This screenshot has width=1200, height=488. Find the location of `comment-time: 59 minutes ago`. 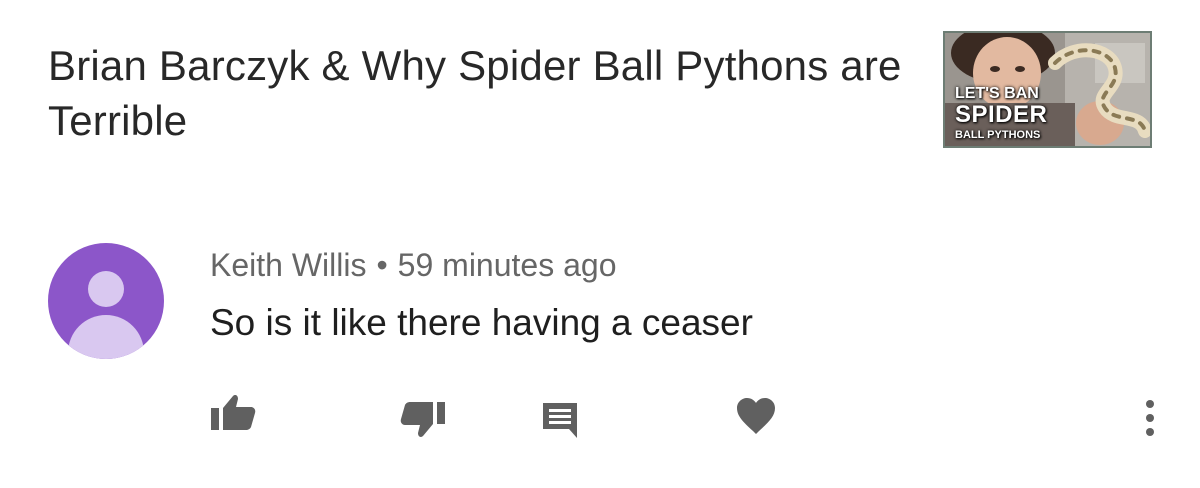

comment-time: 59 minutes ago is located at coordinates (507, 265).